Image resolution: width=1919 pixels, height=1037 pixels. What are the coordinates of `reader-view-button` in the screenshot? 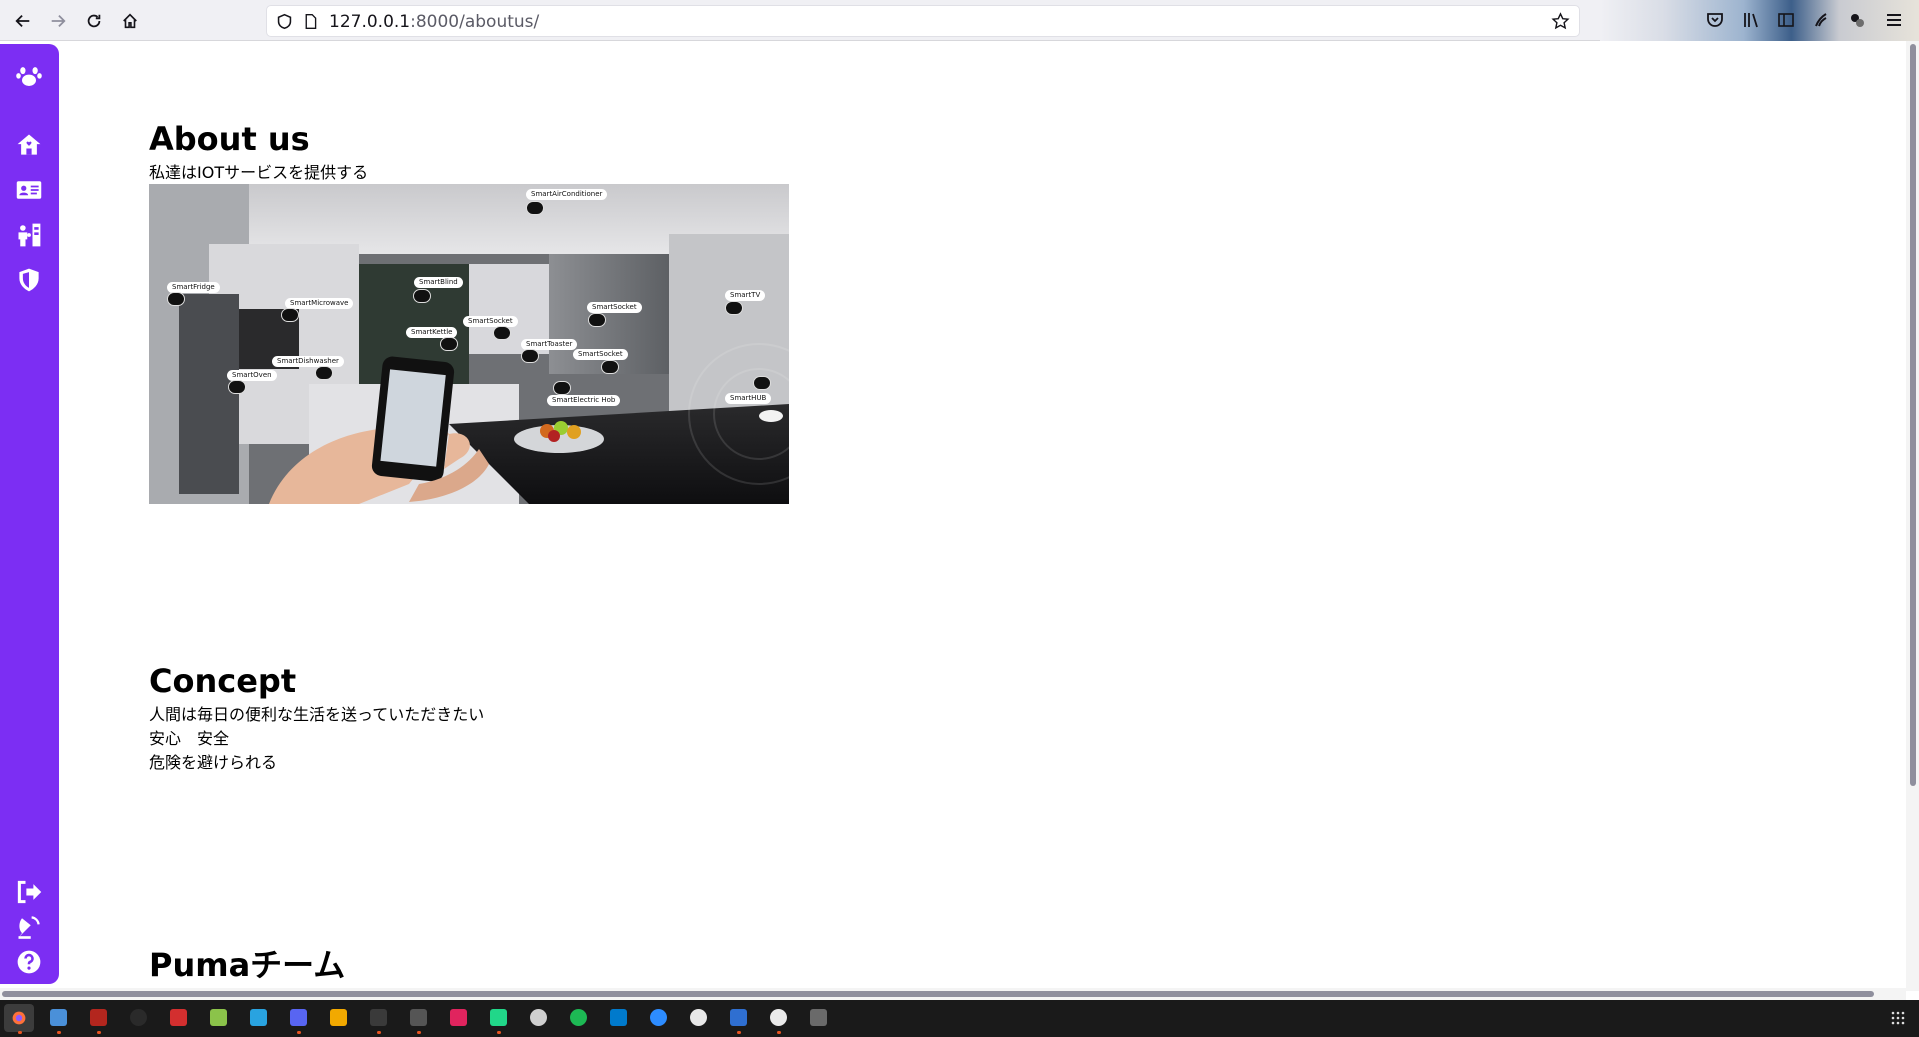 It's located at (1786, 20).